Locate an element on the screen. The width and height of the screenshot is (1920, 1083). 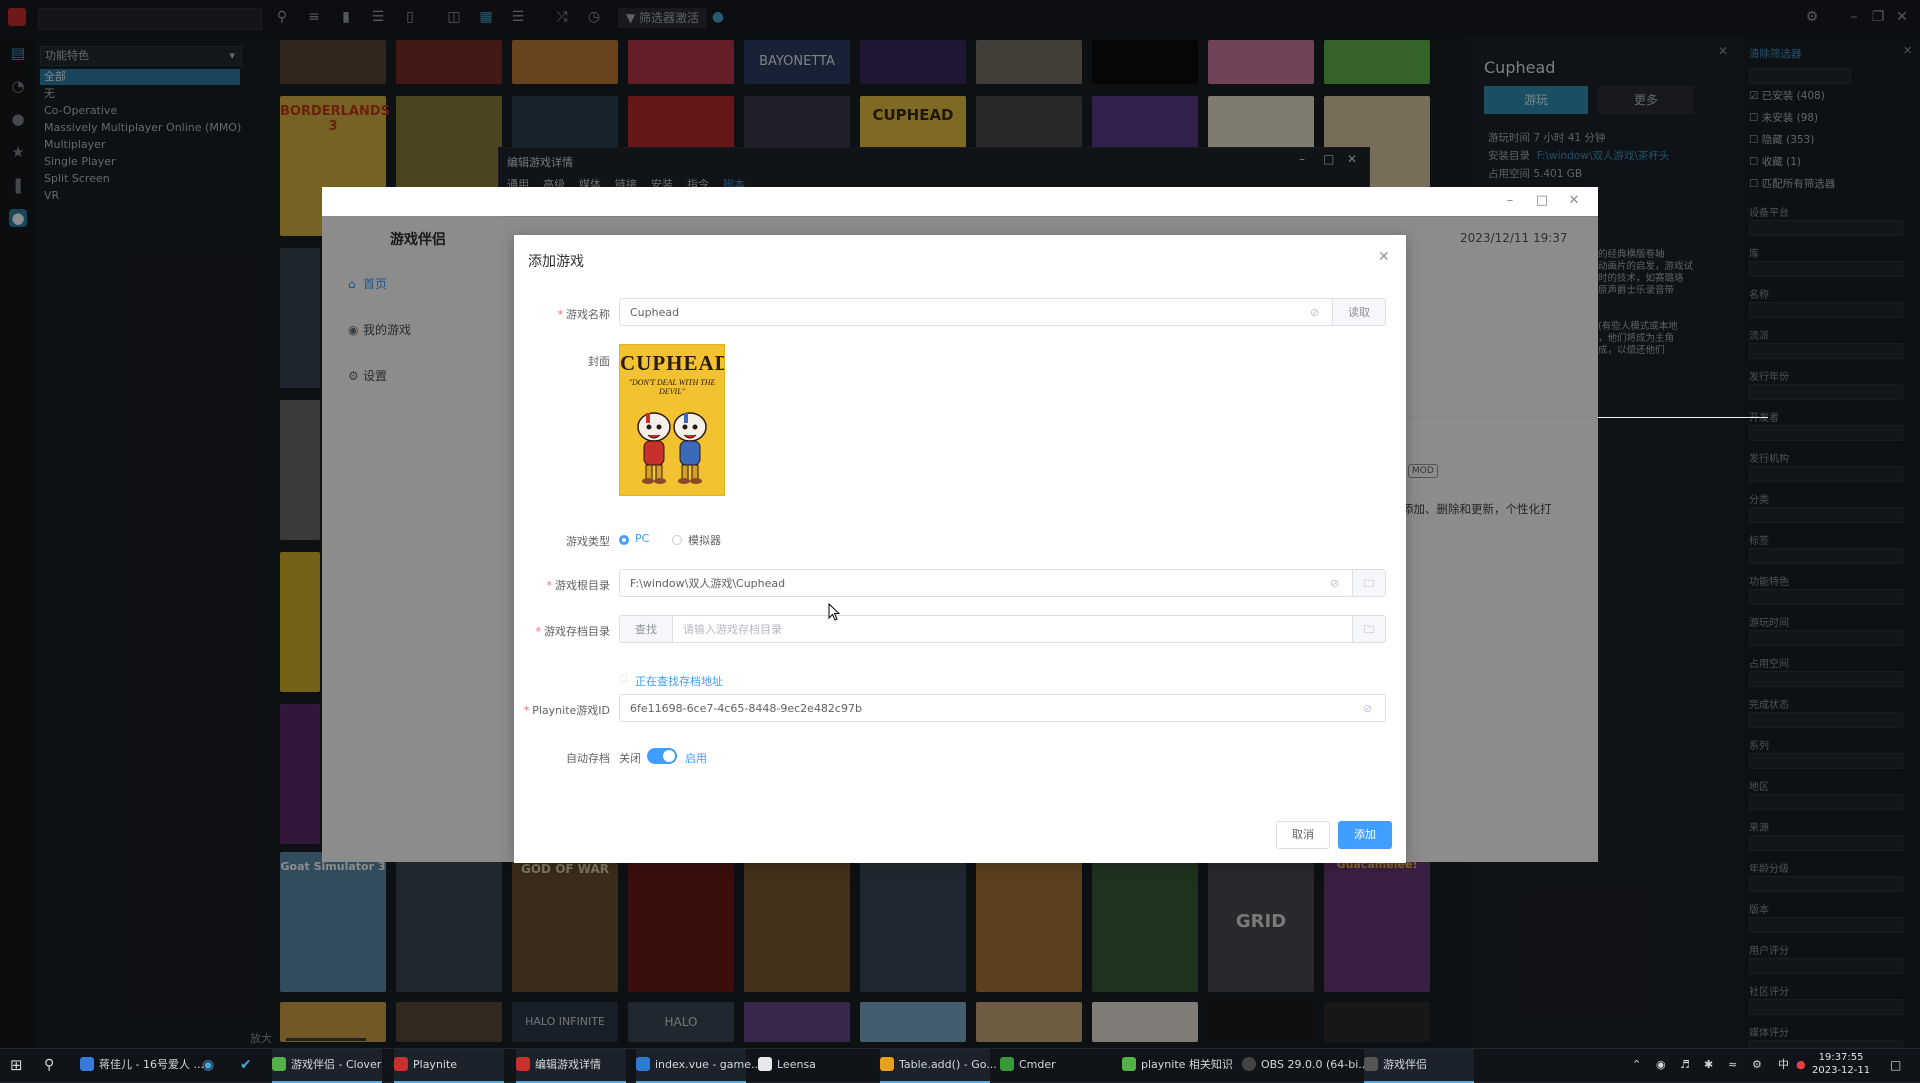
system-clock: 19:37:55 2023-12-11 is located at coordinates (1841, 1064).